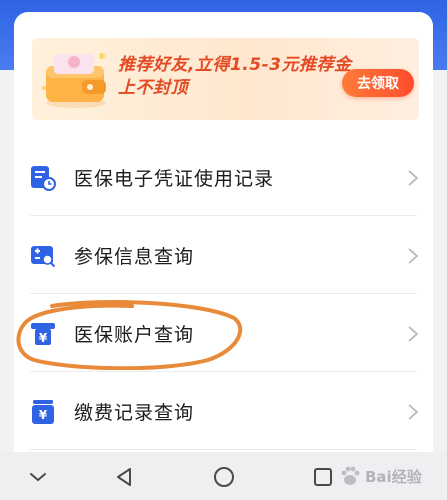 The height and width of the screenshot is (500, 447). I want to click on recents-square-icon, so click(323, 477).